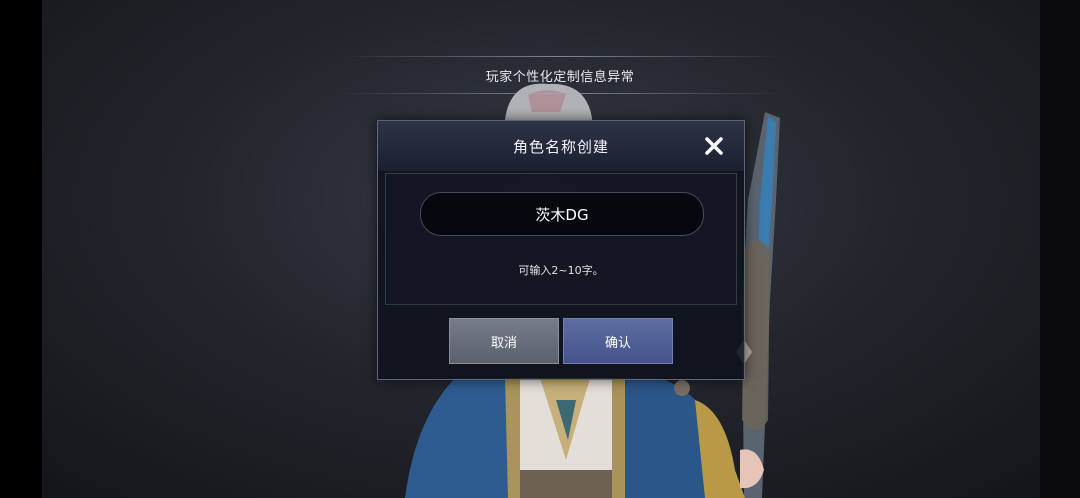  I want to click on notice-banner: 玩家个性化定制信息异常, so click(560, 75).